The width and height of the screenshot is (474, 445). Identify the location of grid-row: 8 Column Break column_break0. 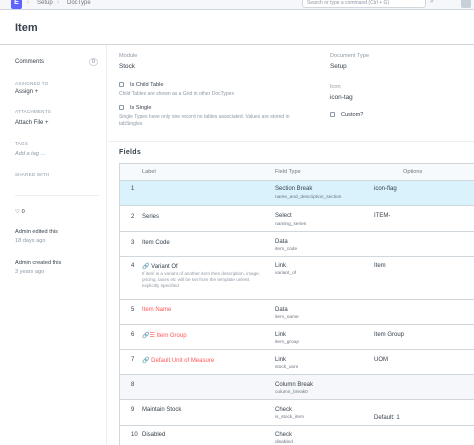
(297, 387).